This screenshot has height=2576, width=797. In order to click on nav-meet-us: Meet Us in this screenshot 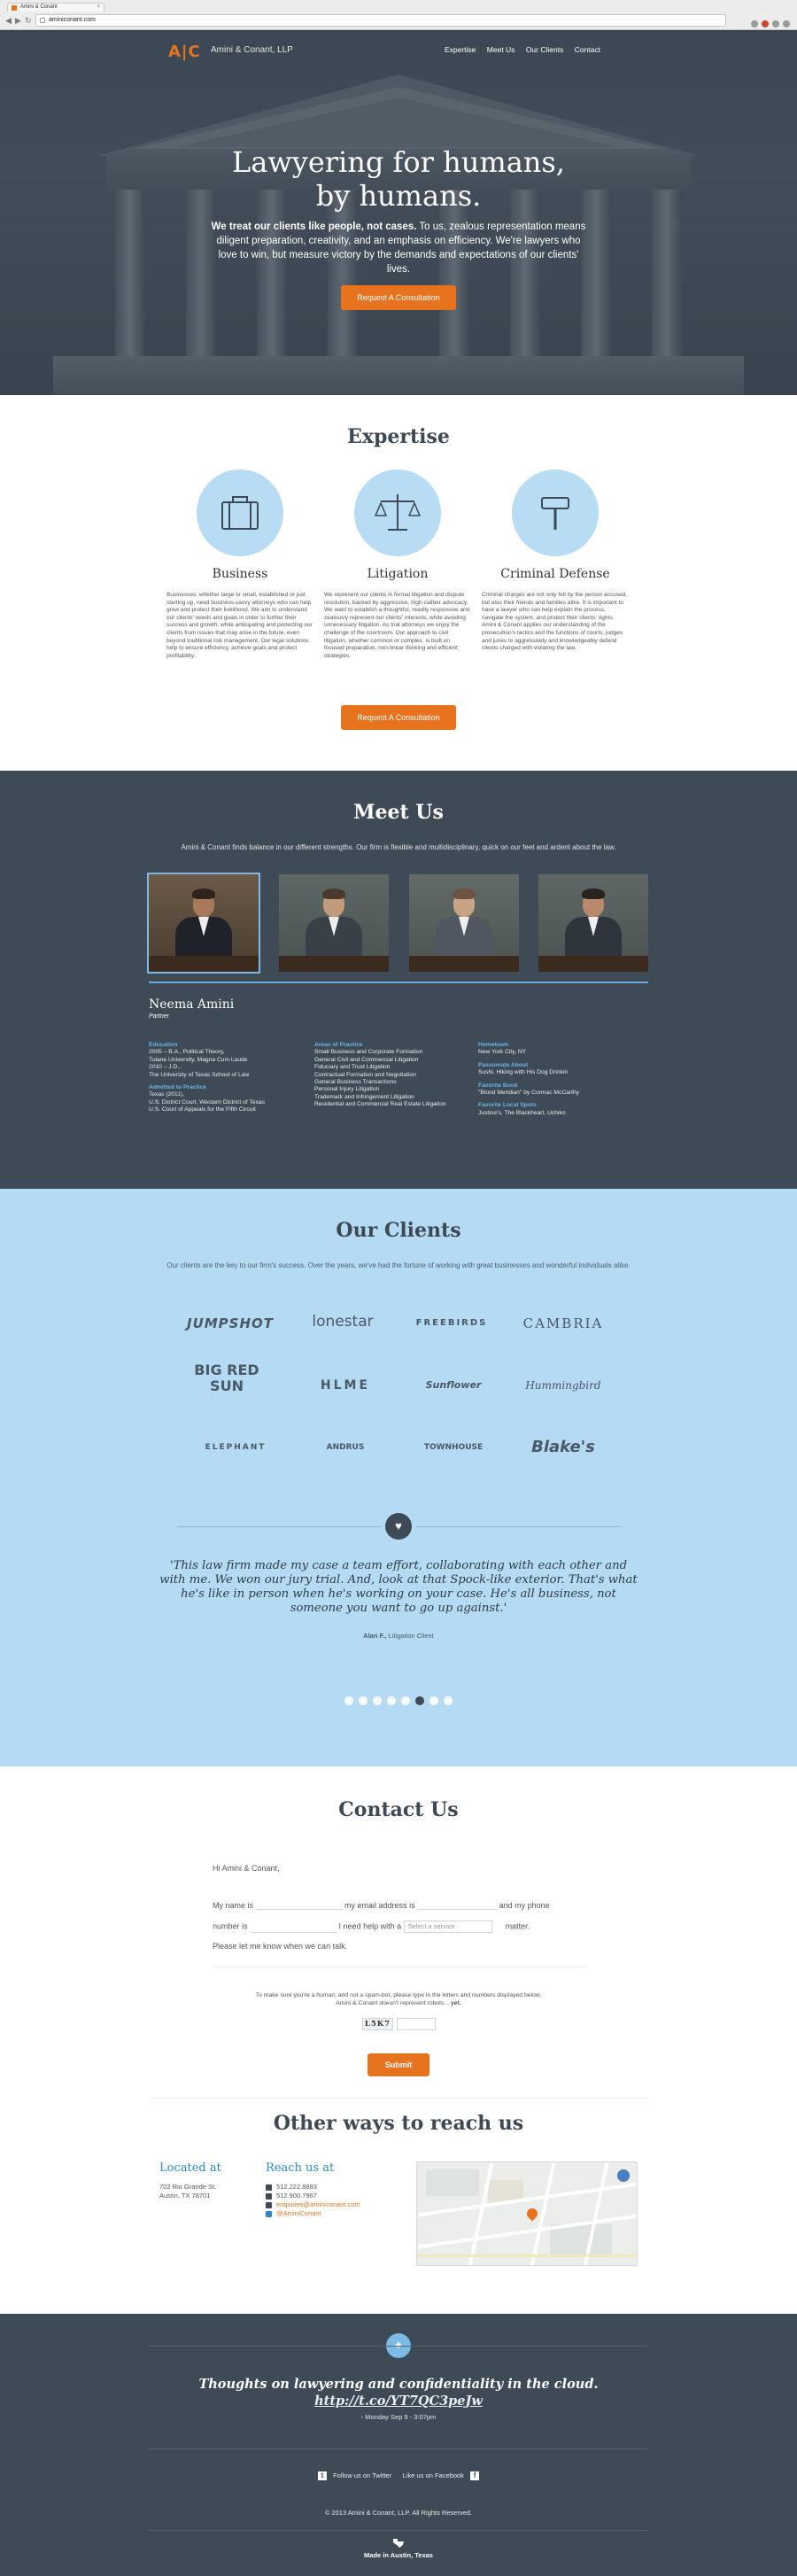, I will do `click(501, 49)`.